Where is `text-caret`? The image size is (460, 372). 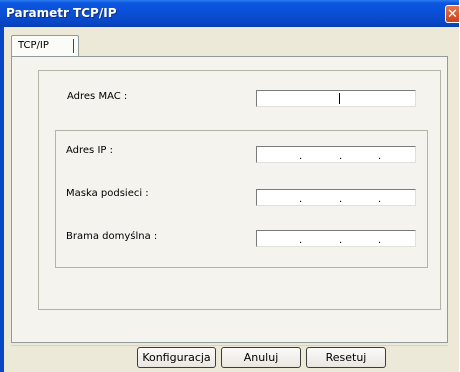
text-caret is located at coordinates (339, 98).